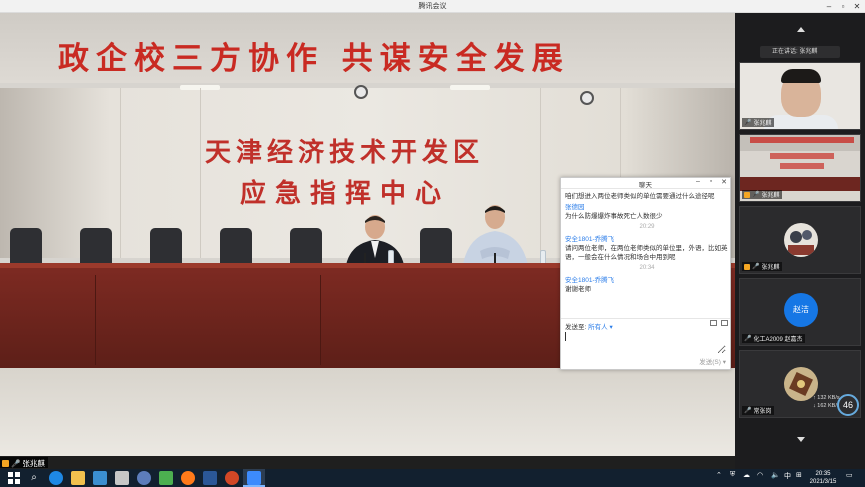 The width and height of the screenshot is (865, 487). What do you see at coordinates (432, 478) in the screenshot?
I see `taskbar` at bounding box center [432, 478].